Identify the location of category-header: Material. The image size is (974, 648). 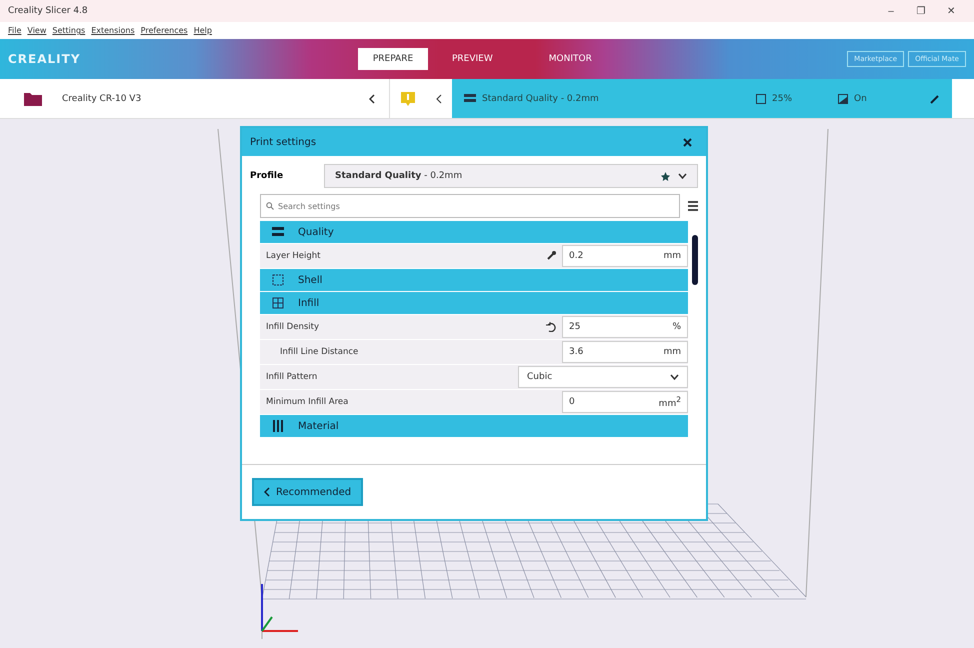
(474, 426).